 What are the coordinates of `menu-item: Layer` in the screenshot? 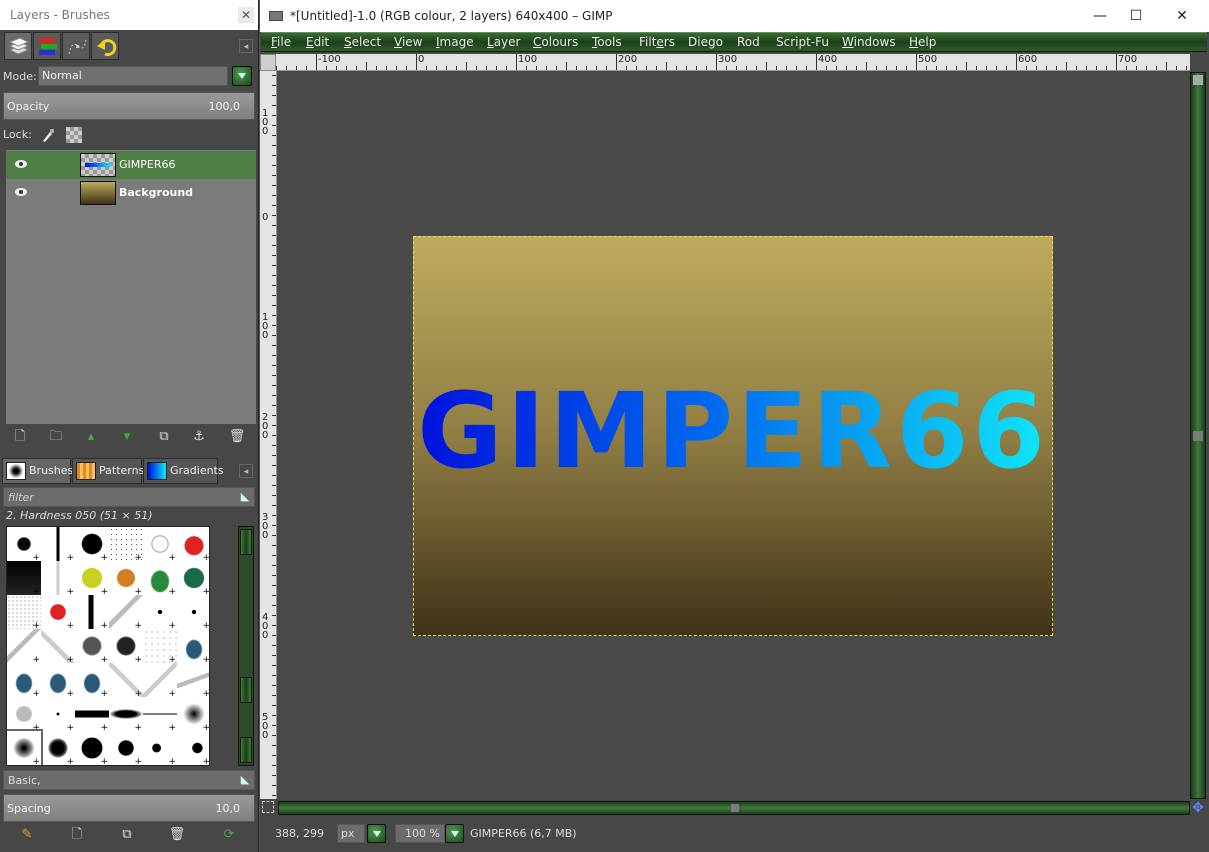 It's located at (503, 42).